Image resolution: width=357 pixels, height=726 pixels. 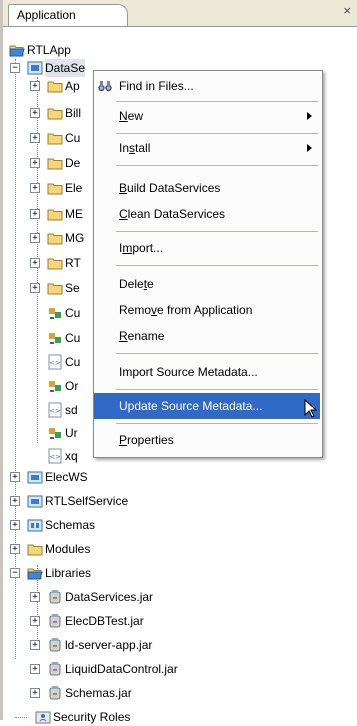 What do you see at coordinates (207, 336) in the screenshot?
I see `menu-item-rename: Rename` at bounding box center [207, 336].